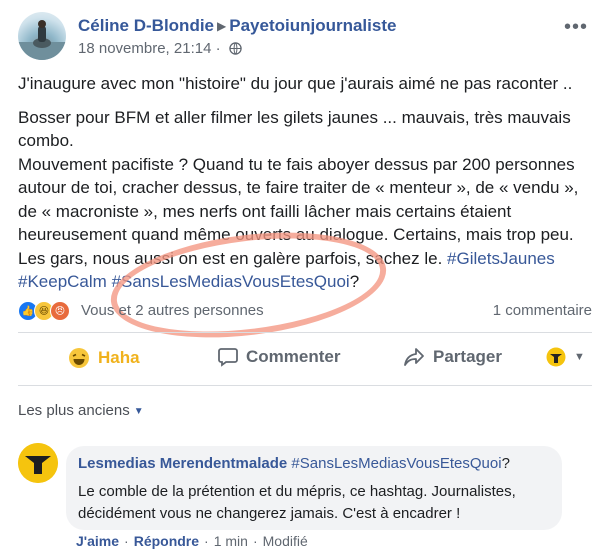 This screenshot has width=600, height=556. What do you see at coordinates (38, 463) in the screenshot?
I see `commenter-avatar` at bounding box center [38, 463].